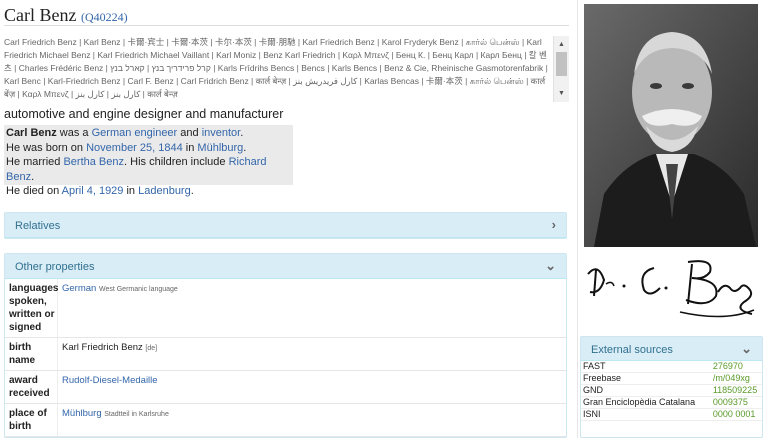 This screenshot has height=438, width=768. Describe the element at coordinates (285, 354) in the screenshot. I see `property-row: birth name Karl Friedrich Benz [de]` at that location.